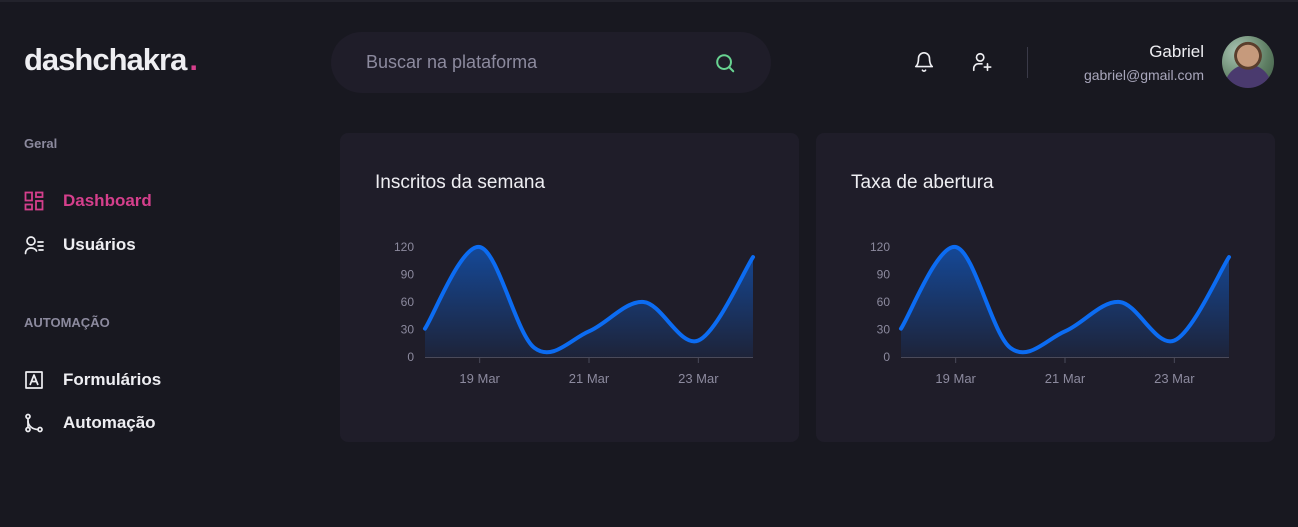 The height and width of the screenshot is (527, 1298). What do you see at coordinates (109, 422) in the screenshot?
I see `sidebar-item-label: Automação` at bounding box center [109, 422].